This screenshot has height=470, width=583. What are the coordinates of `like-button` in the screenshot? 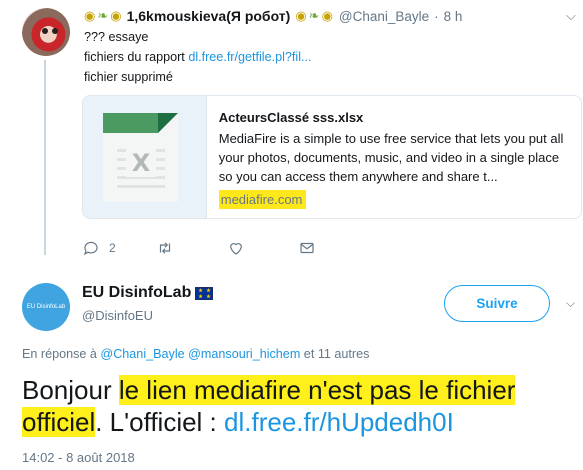 It's located at (236, 248).